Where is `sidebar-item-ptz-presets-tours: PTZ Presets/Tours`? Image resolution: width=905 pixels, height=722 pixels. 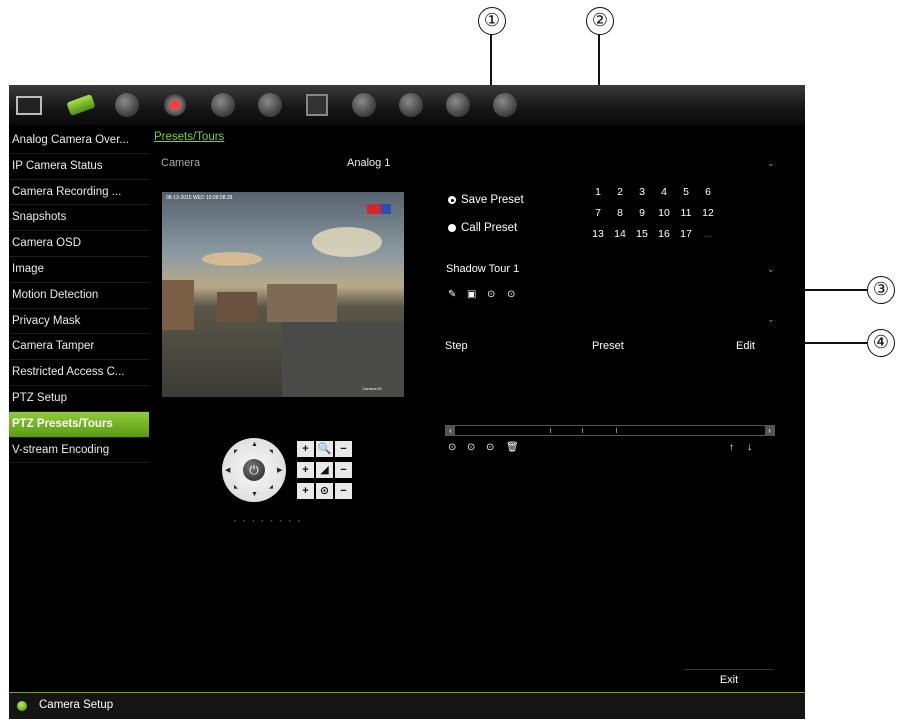
sidebar-item-ptz-presets-tours: PTZ Presets/Tours is located at coordinates (79, 424).